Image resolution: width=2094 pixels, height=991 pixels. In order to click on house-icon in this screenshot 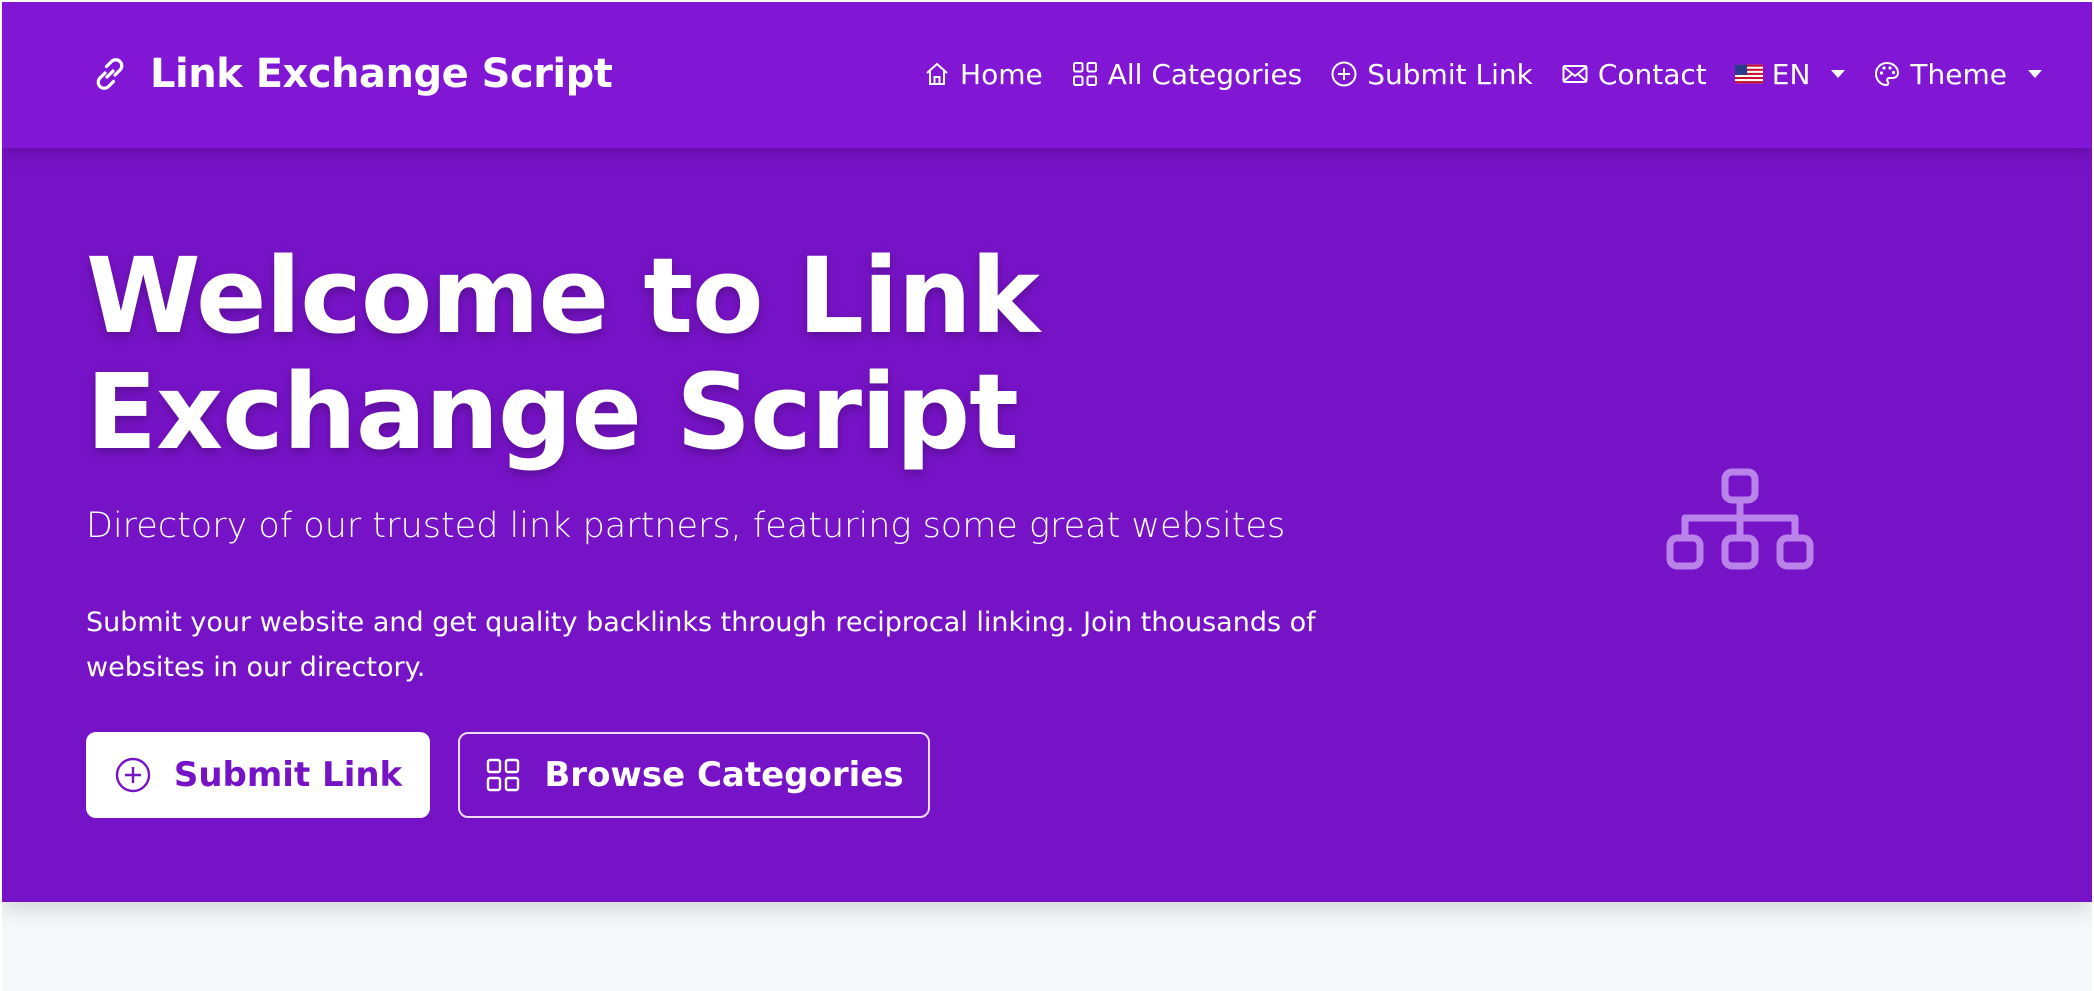, I will do `click(937, 73)`.